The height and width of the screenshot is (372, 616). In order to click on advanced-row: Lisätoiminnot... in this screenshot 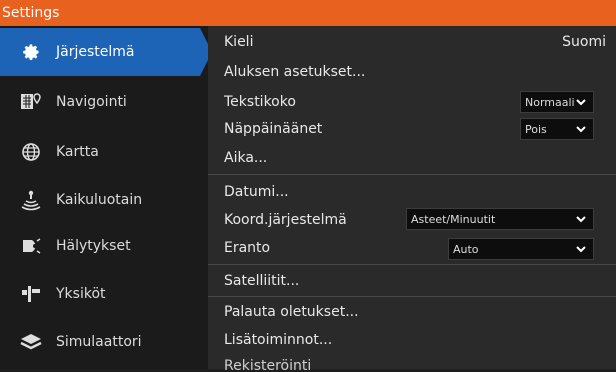, I will do `click(412, 340)`.